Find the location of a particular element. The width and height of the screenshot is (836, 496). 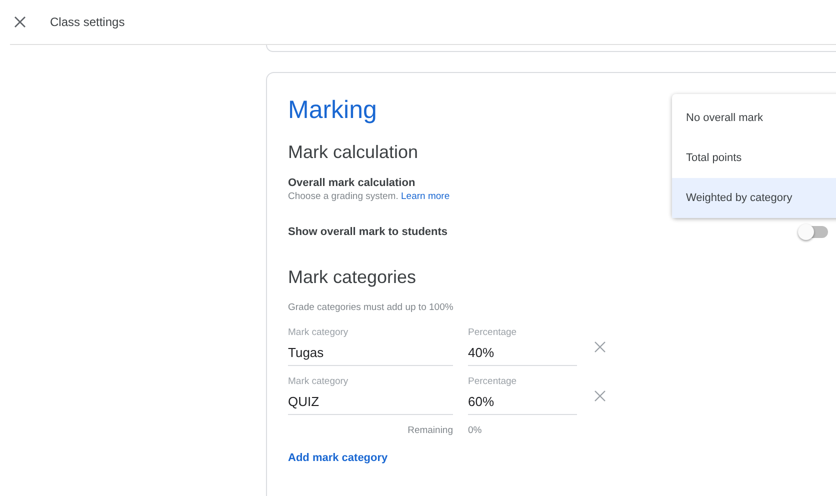

menu-option: Total points is located at coordinates (754, 158).